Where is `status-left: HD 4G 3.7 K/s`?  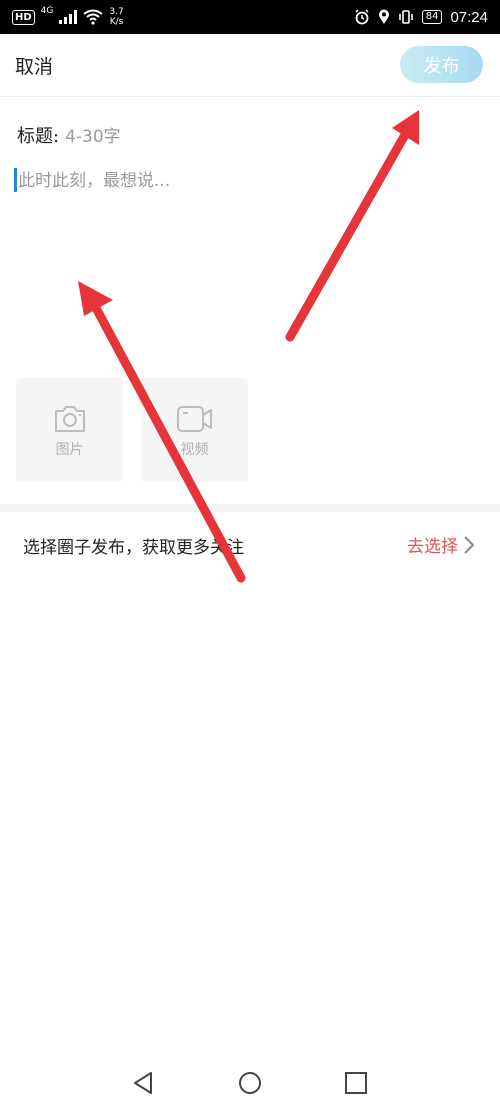 status-left: HD 4G 3.7 K/s is located at coordinates (68, 17).